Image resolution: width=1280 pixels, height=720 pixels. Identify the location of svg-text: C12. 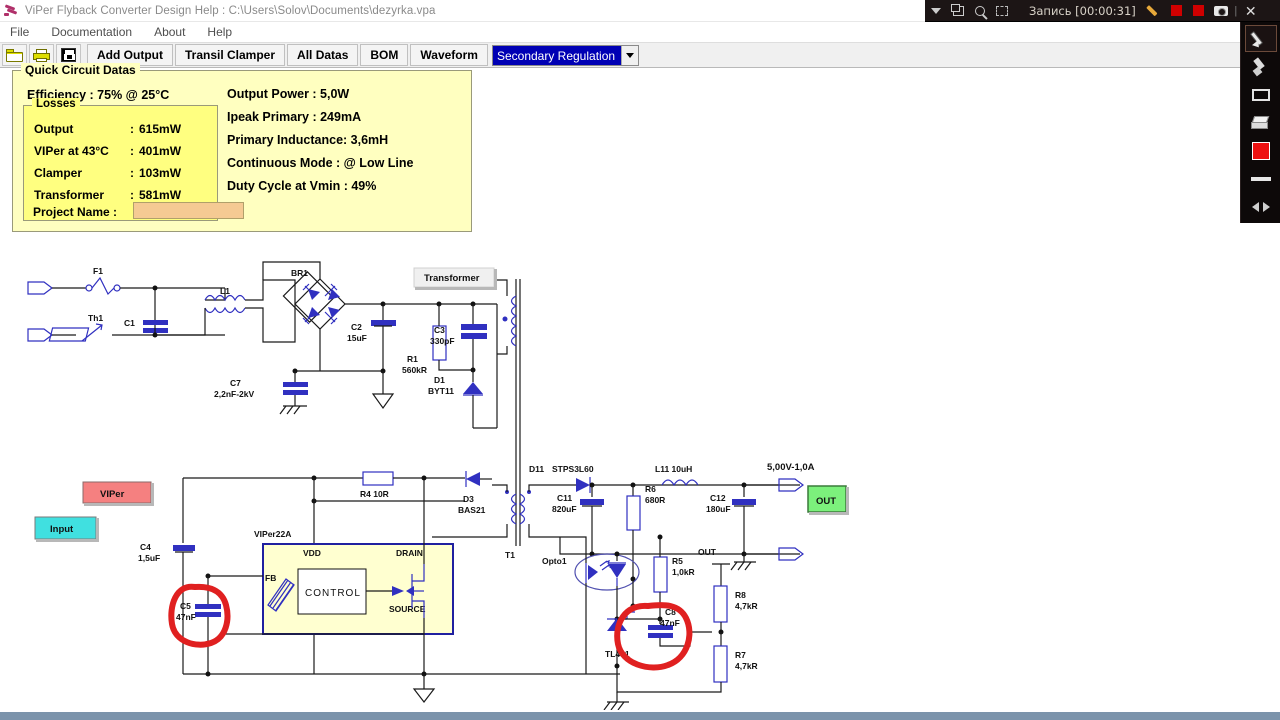
(718, 498).